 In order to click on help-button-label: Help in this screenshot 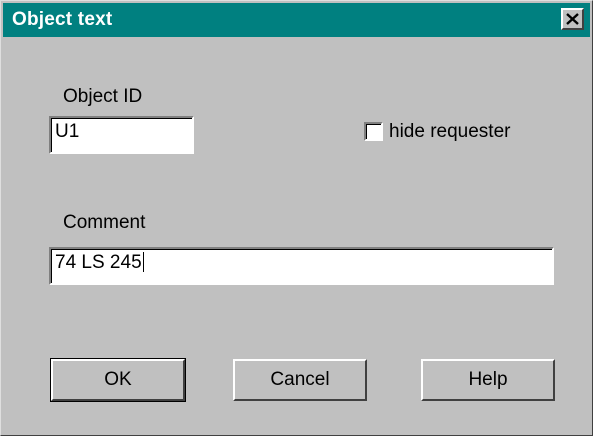, I will do `click(488, 379)`.